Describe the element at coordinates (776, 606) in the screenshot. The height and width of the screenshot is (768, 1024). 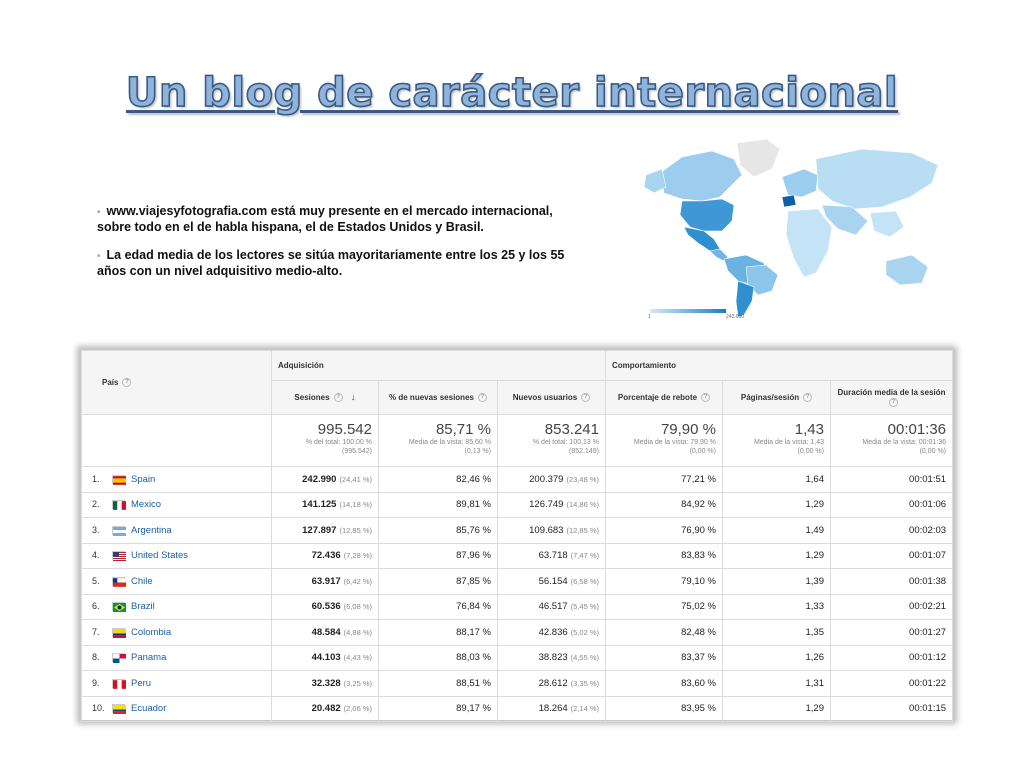
I see `paginas-cell: 1,33` at that location.